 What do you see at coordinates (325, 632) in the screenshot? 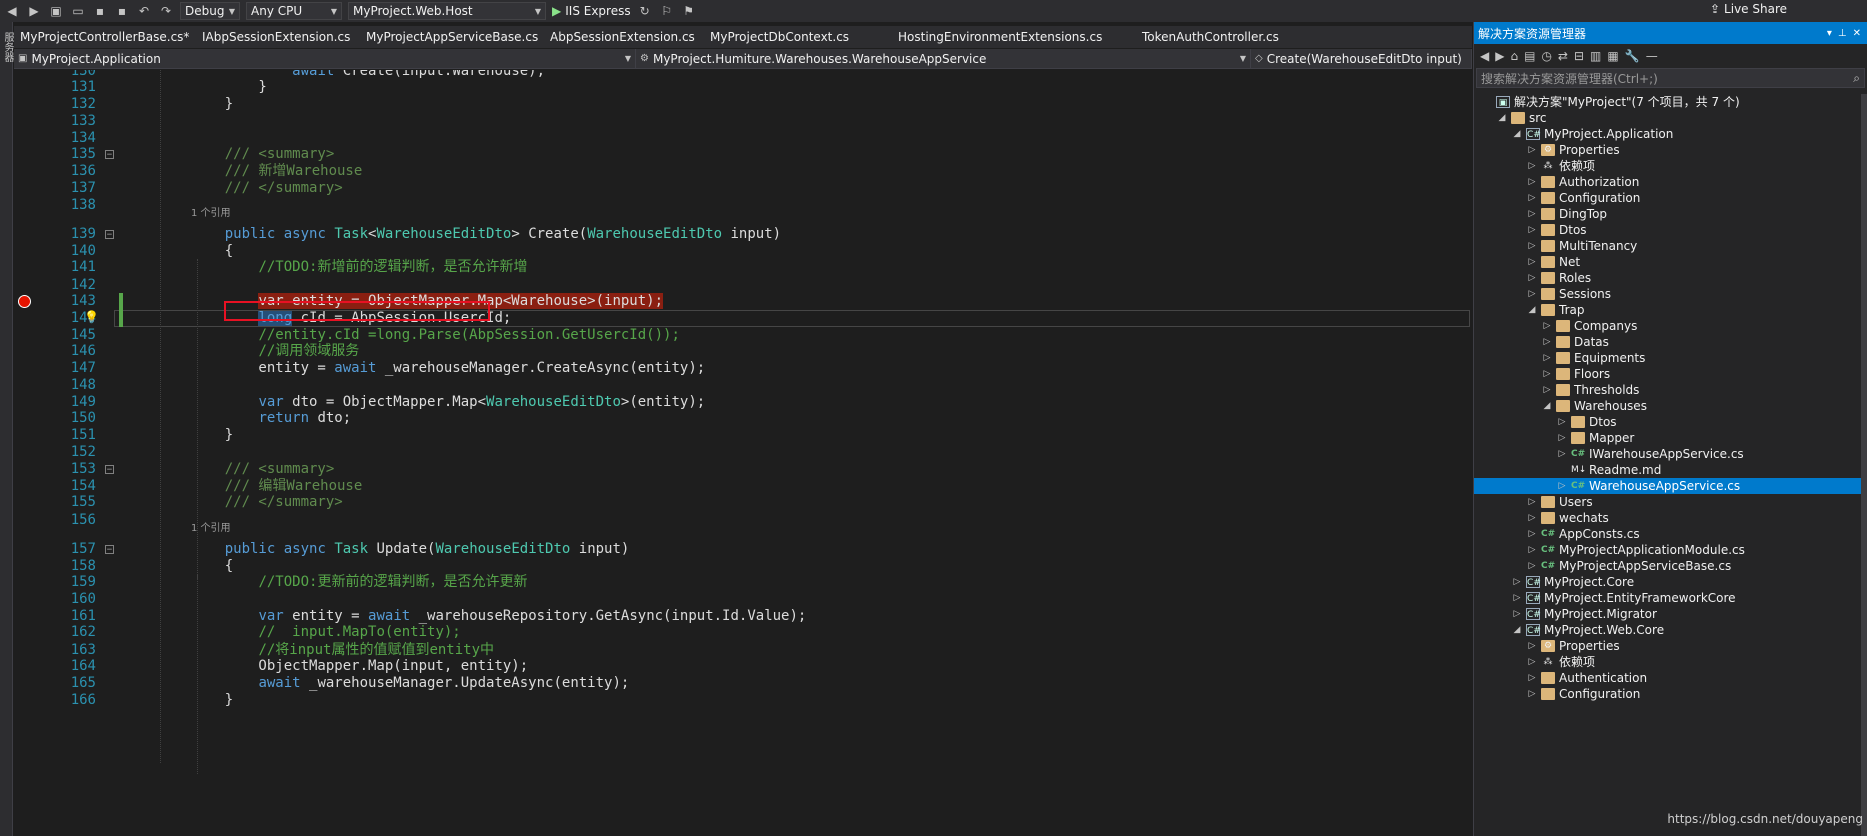
I see `code-text: // input.MapTo(entity);` at bounding box center [325, 632].